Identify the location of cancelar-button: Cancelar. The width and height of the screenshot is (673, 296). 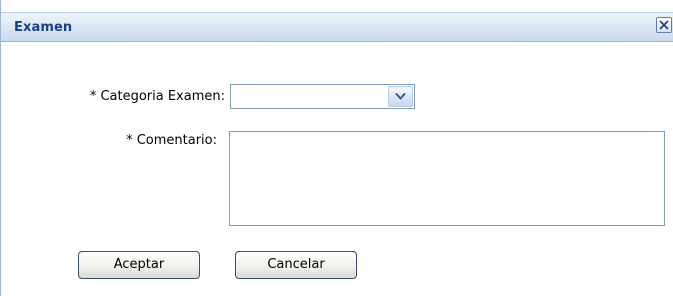
(296, 265).